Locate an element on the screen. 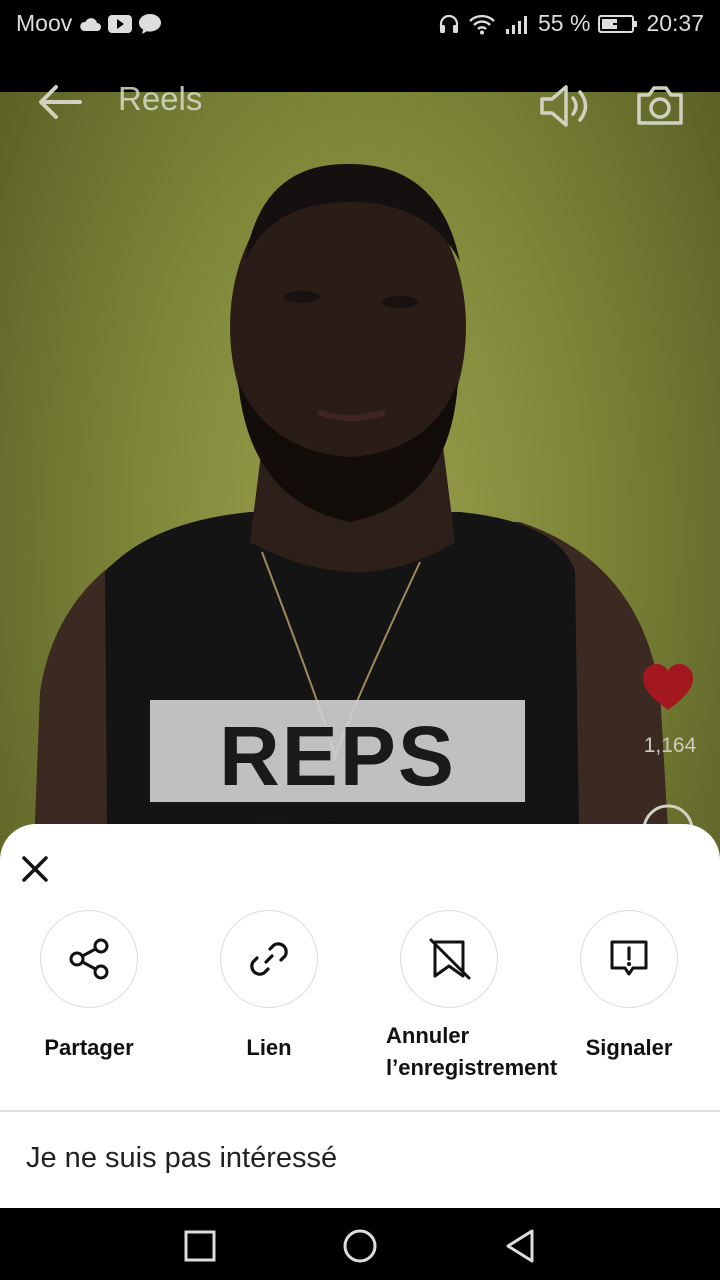 The image size is (720, 1280). navigation-bar is located at coordinates (360, 1244).